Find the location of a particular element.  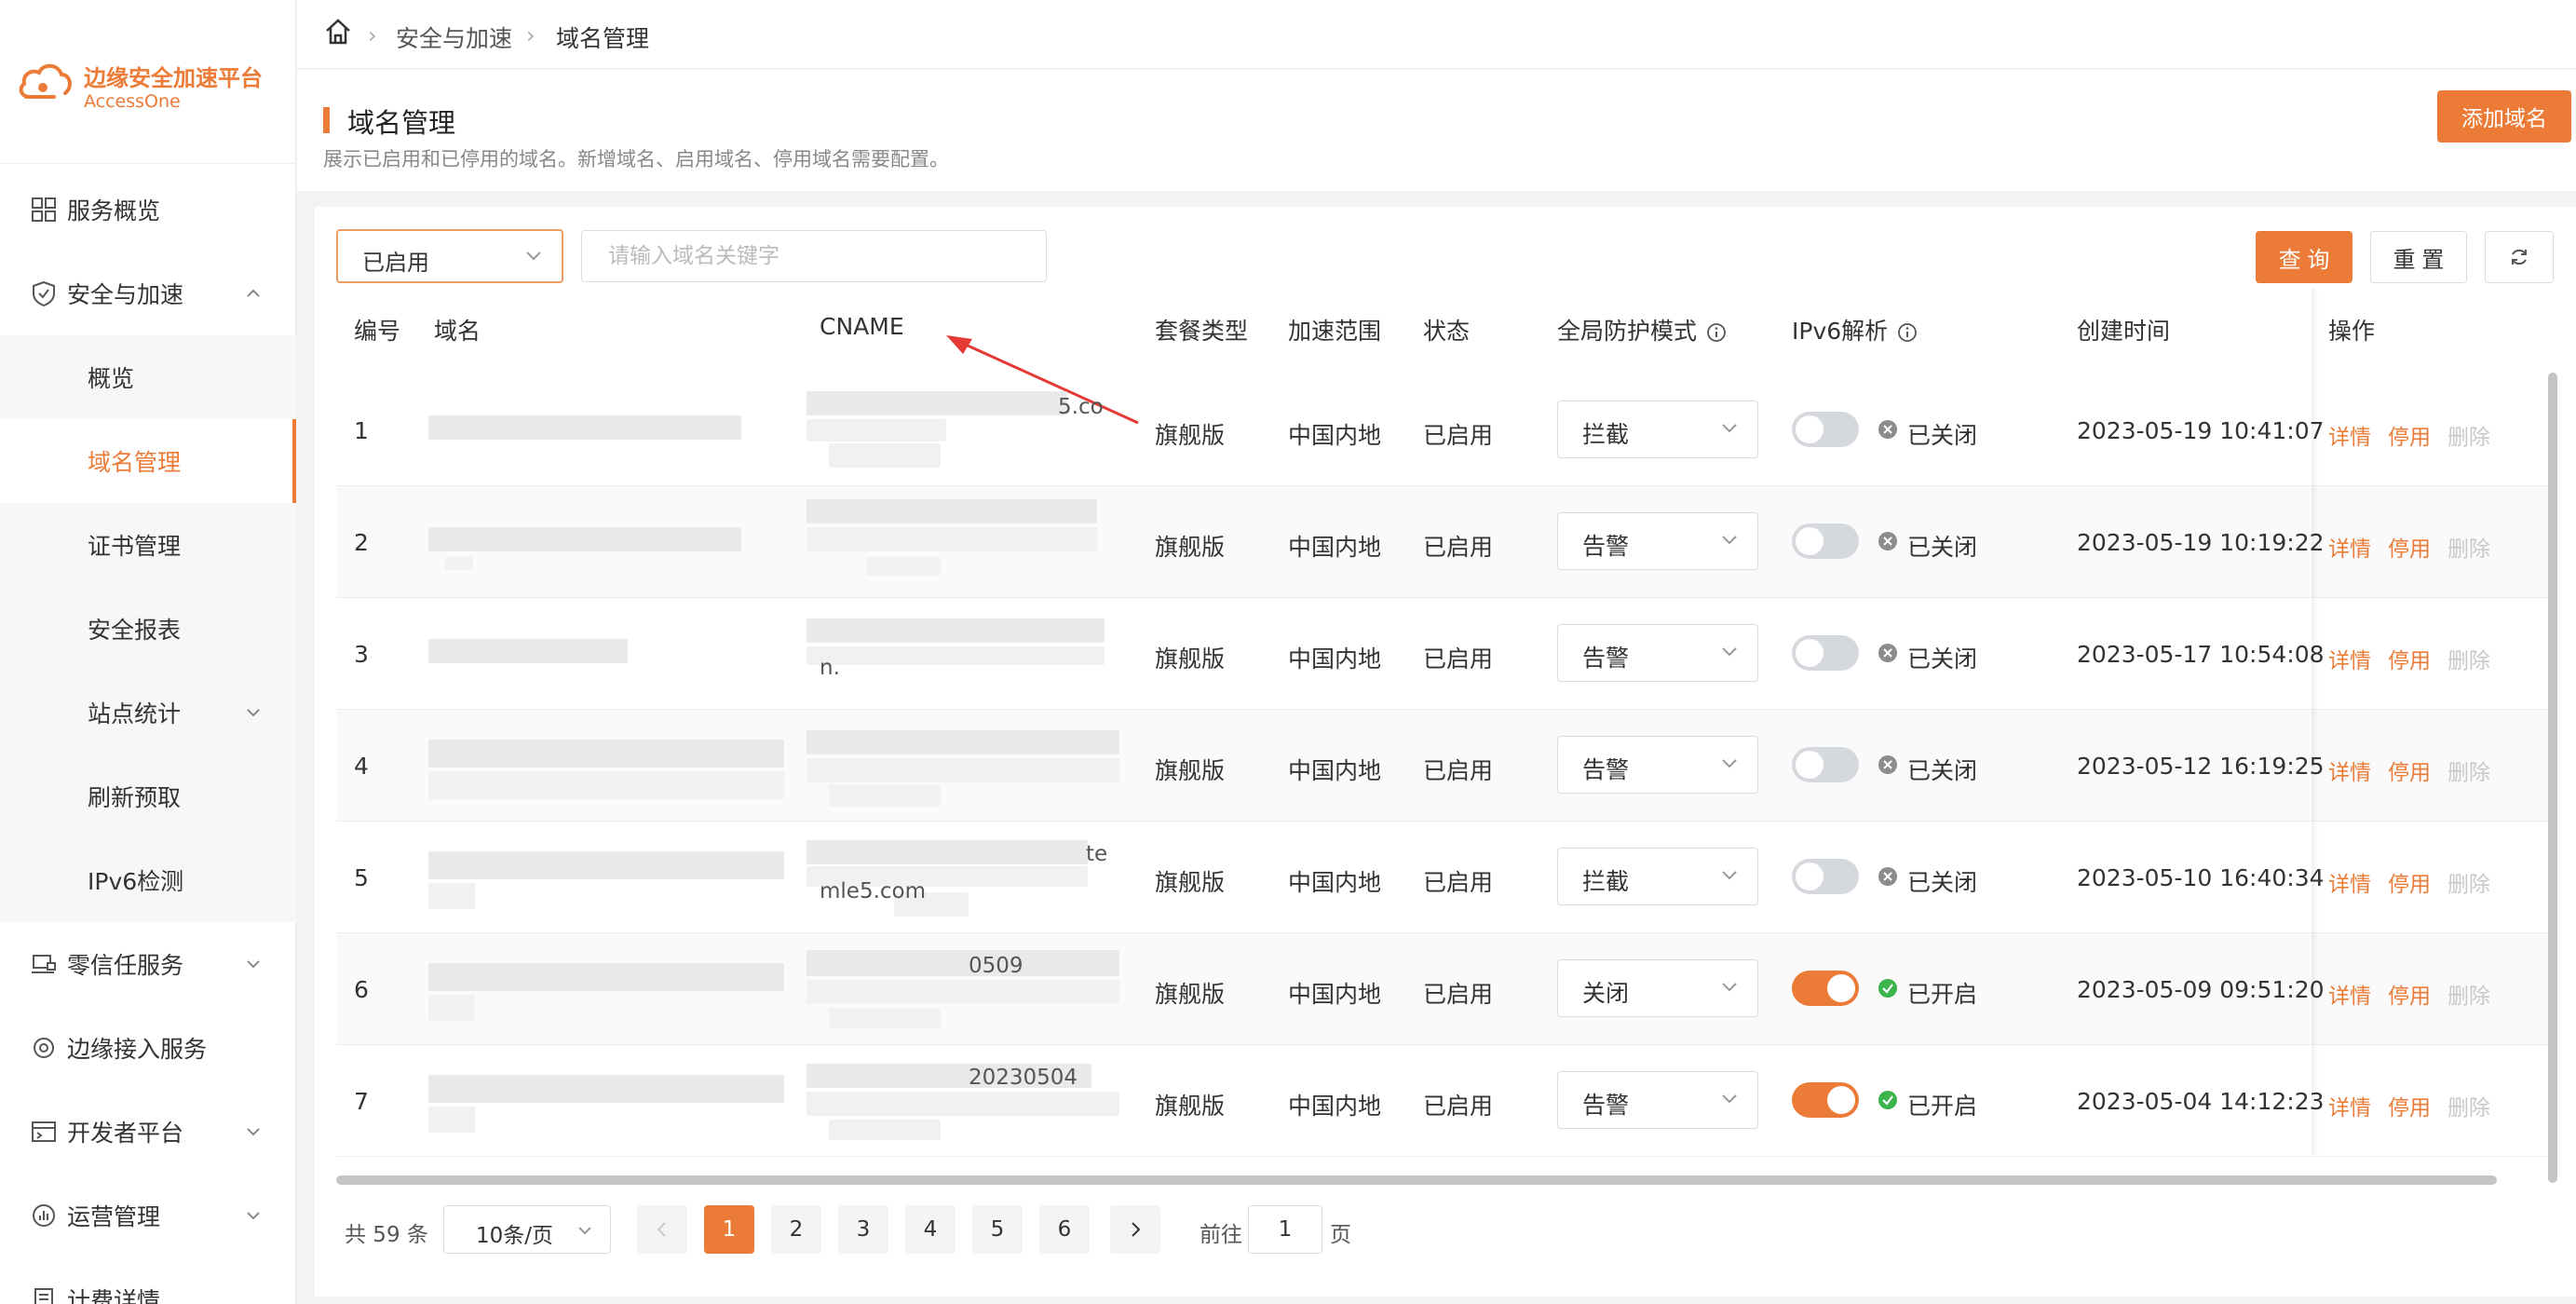

toggle-knob is located at coordinates (1810, 765).